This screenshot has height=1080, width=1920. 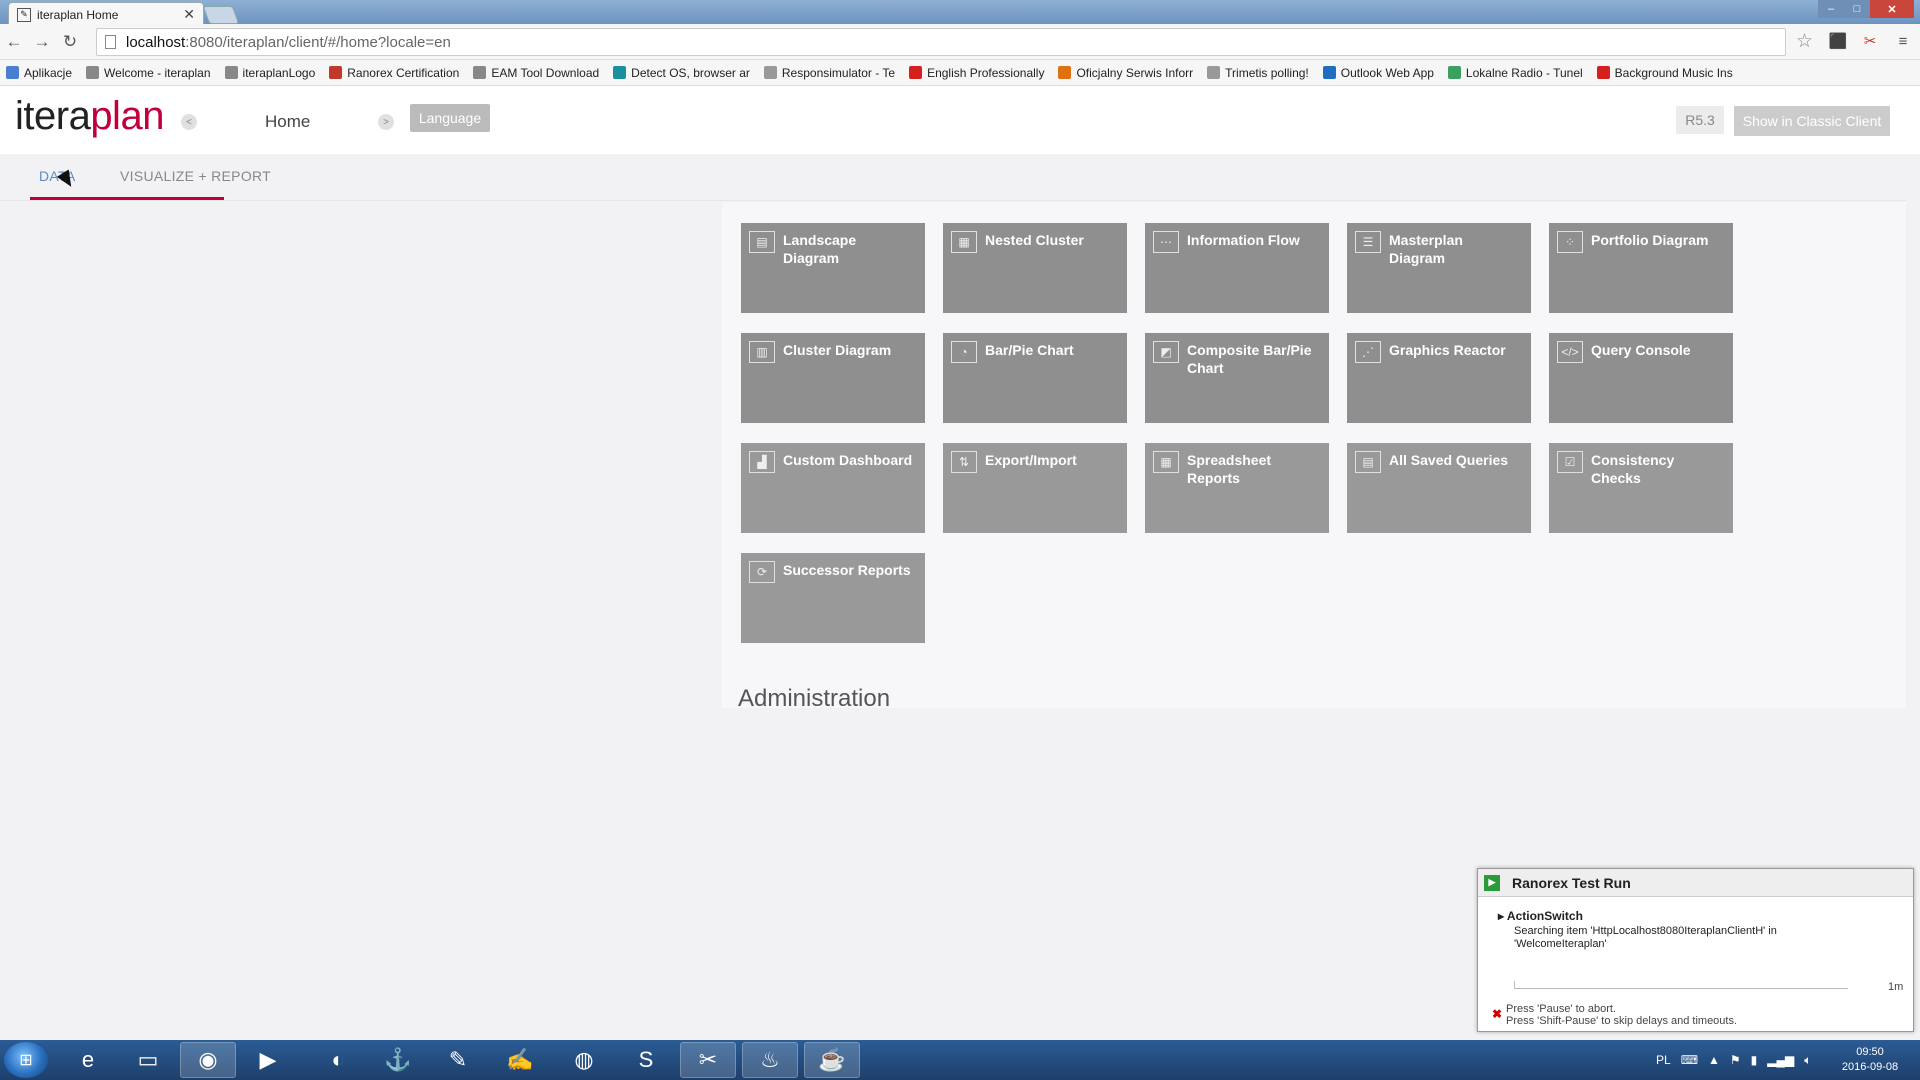 I want to click on start-button: ⊞, so click(x=26, y=1060).